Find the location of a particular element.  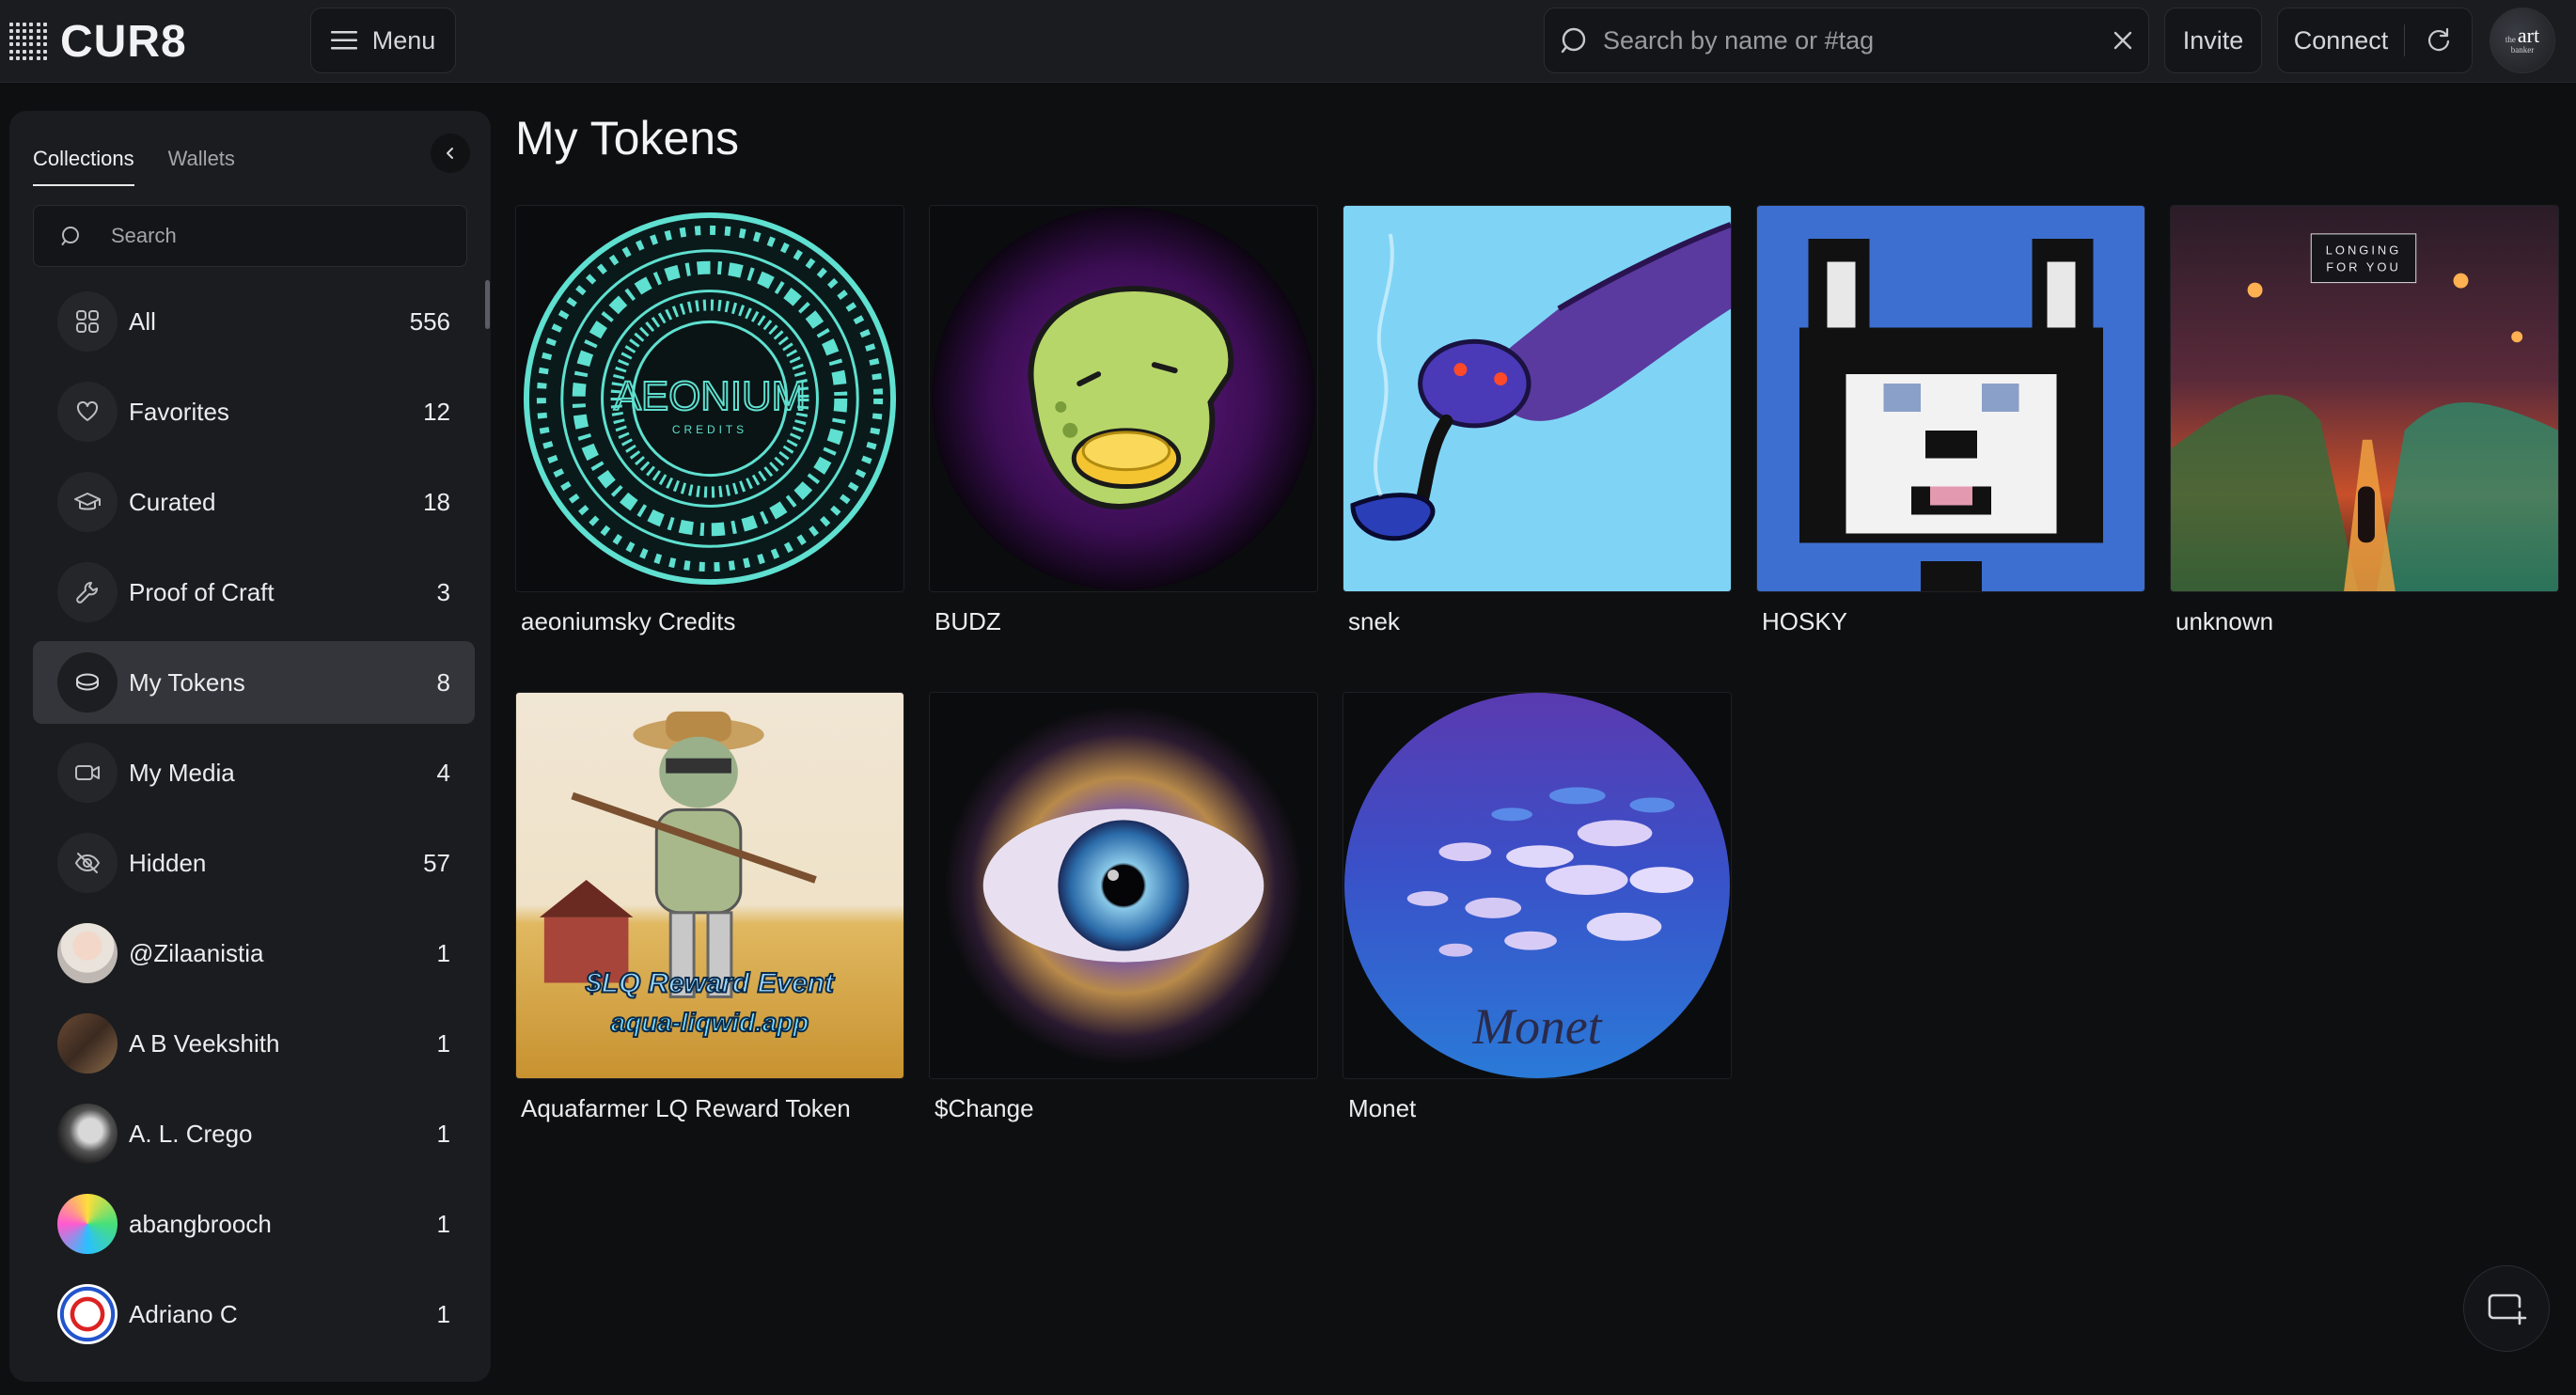

invite-label: Invite is located at coordinates (2213, 40).